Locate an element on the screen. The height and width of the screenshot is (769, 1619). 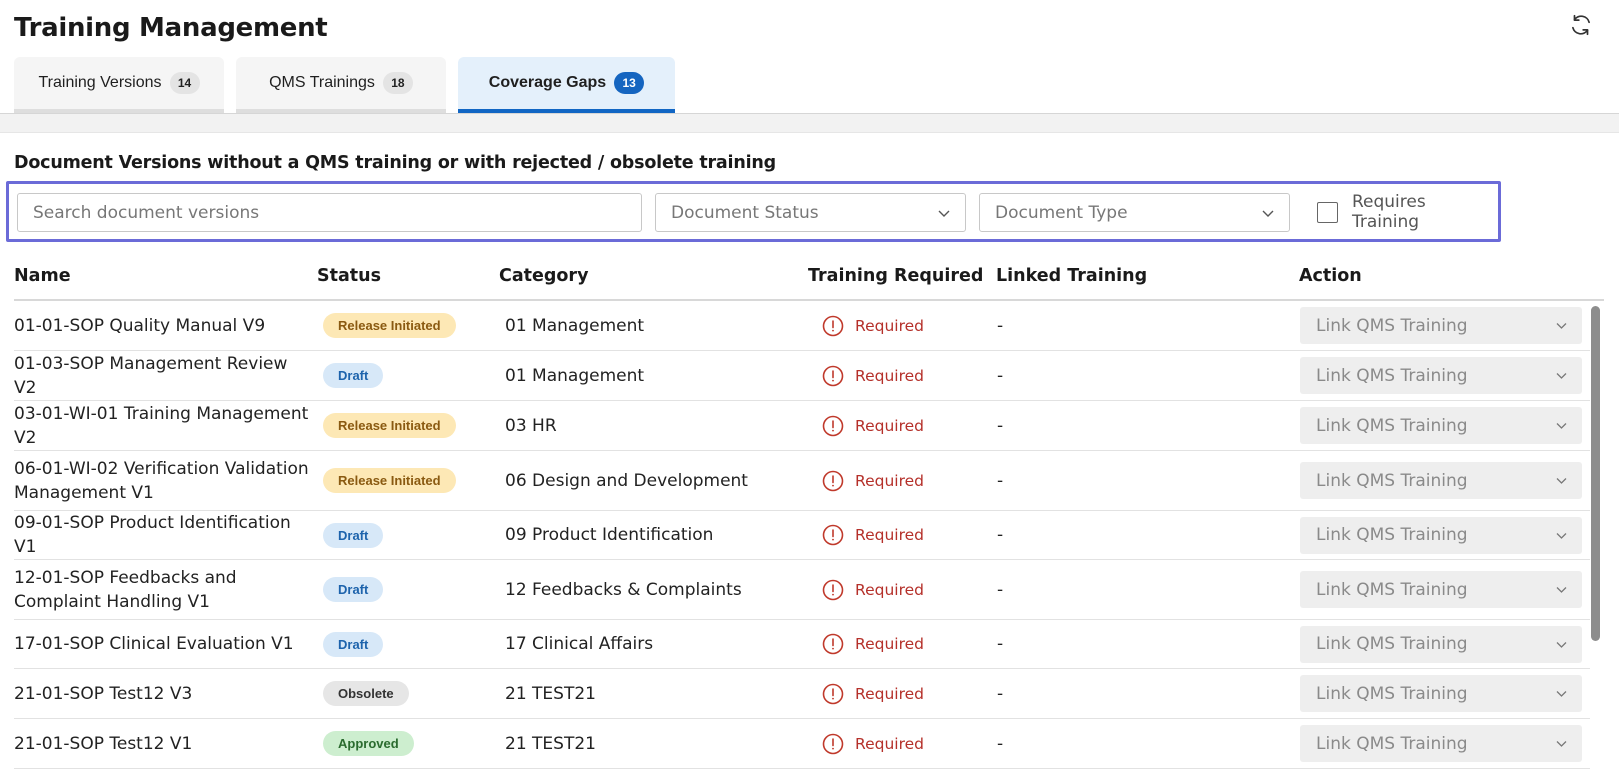
row-name: 01-03-SOP Management Review V2 is located at coordinates (151, 375).